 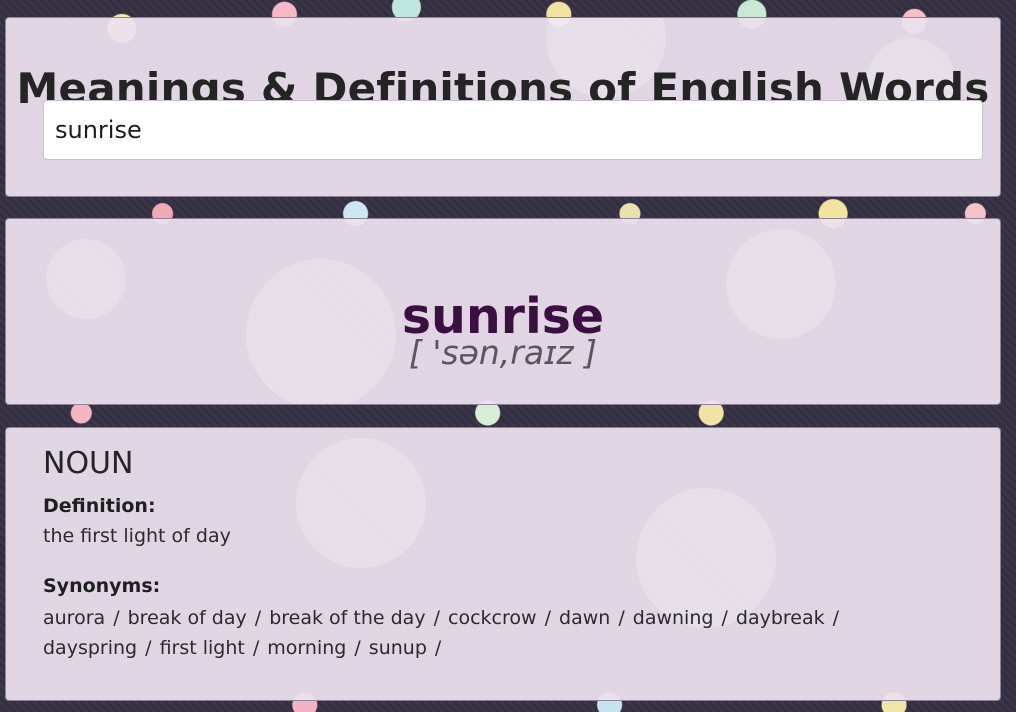 I want to click on synonym-link: dayspring /, so click(x=97, y=648).